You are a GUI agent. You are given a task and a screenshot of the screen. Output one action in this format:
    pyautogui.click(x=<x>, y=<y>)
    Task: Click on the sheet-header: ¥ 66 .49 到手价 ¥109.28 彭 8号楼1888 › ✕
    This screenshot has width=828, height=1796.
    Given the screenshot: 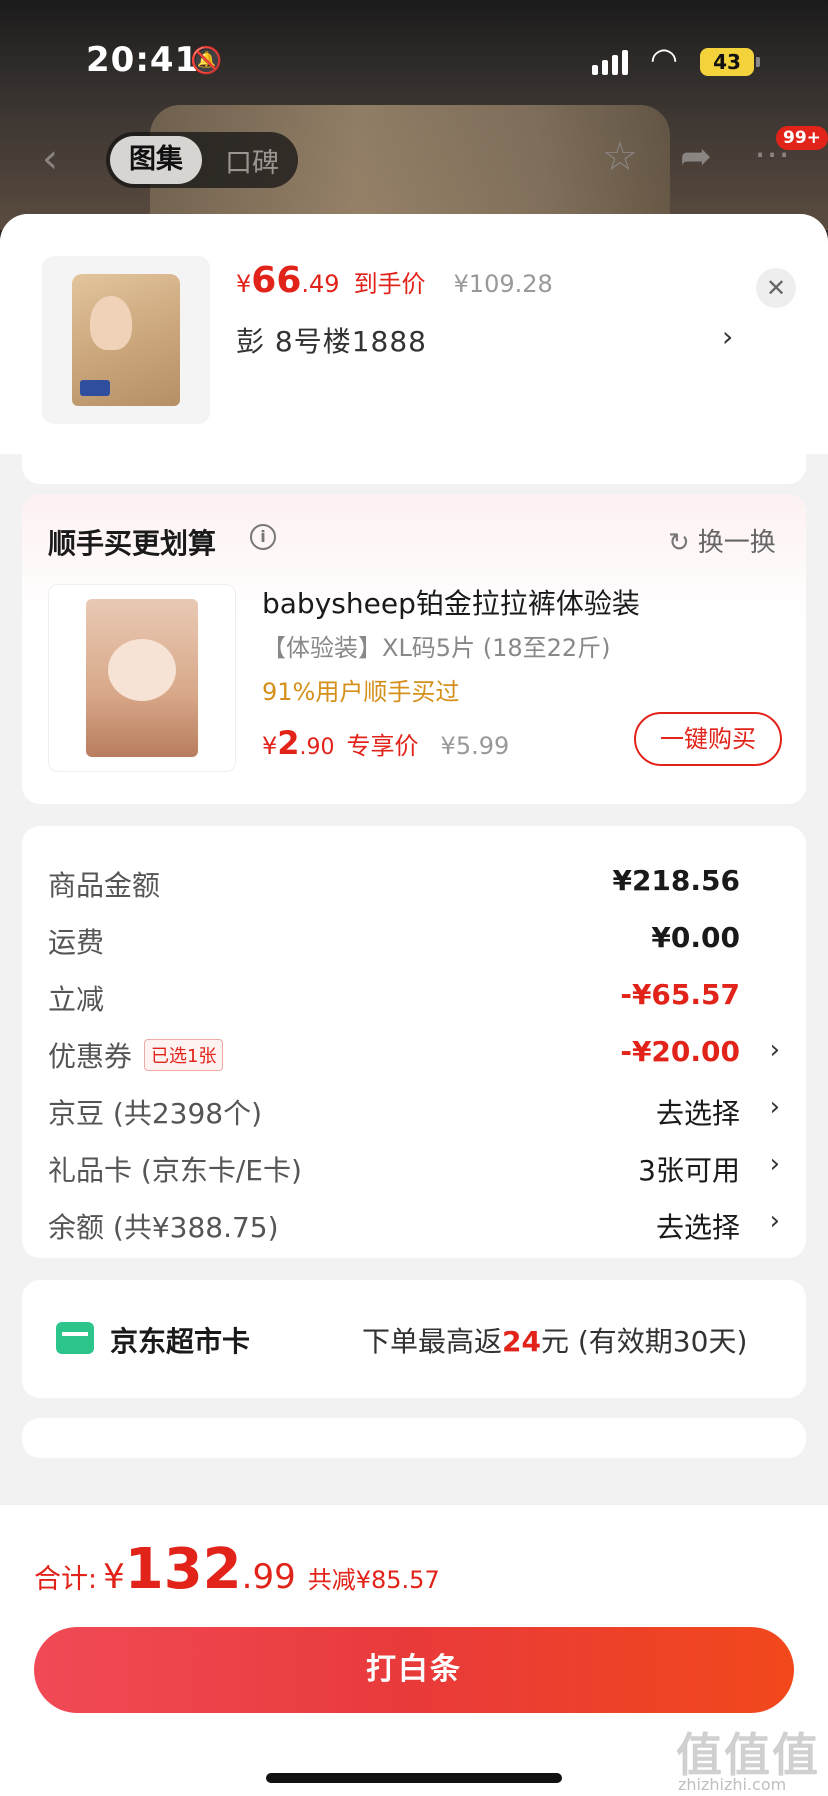 What is the action you would take?
    pyautogui.click(x=414, y=334)
    